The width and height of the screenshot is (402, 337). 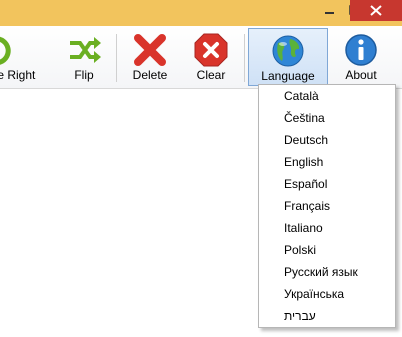 I want to click on clear-icon, so click(x=211, y=50).